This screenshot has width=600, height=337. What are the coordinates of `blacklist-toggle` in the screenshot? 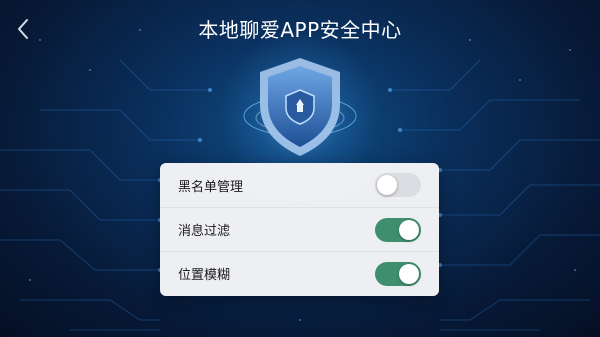 It's located at (398, 185).